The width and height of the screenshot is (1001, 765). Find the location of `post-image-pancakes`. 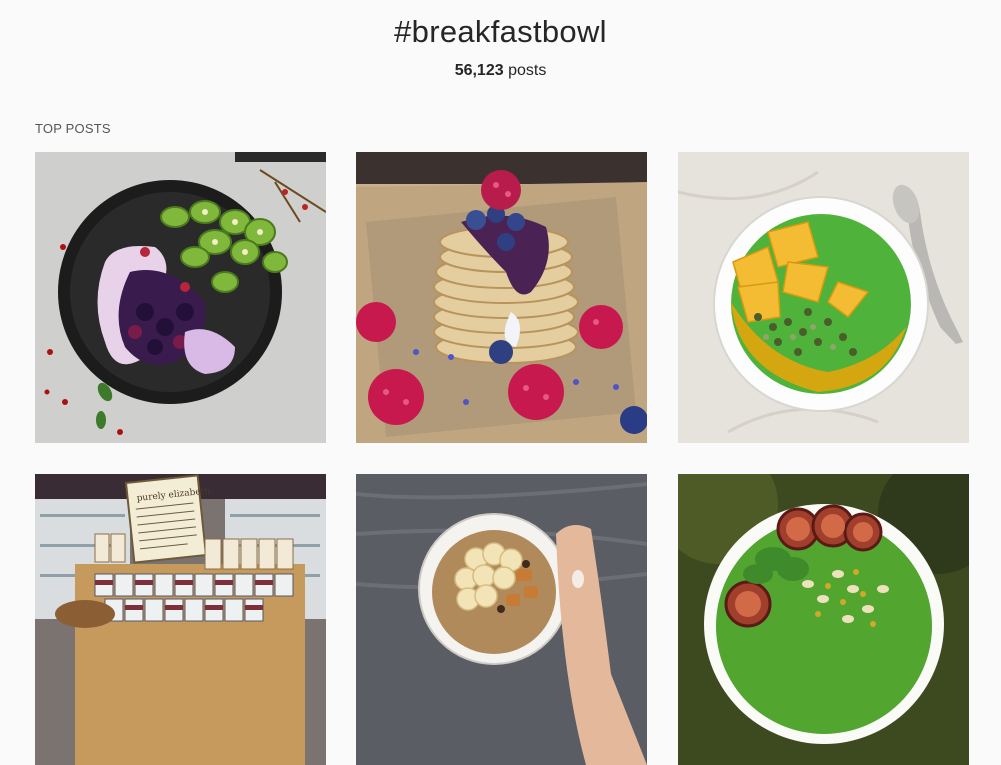

post-image-pancakes is located at coordinates (501, 297).